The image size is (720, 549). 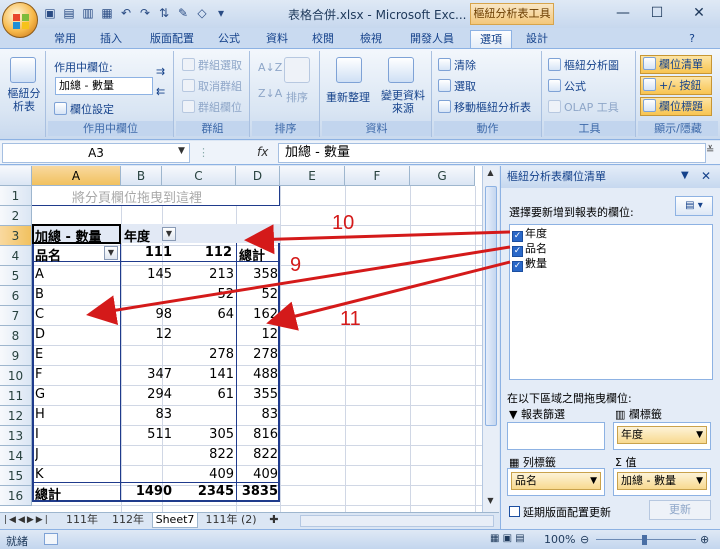 I want to click on values-area-item-sum-qty: 加總 - 數量 ▼, so click(x=662, y=481).